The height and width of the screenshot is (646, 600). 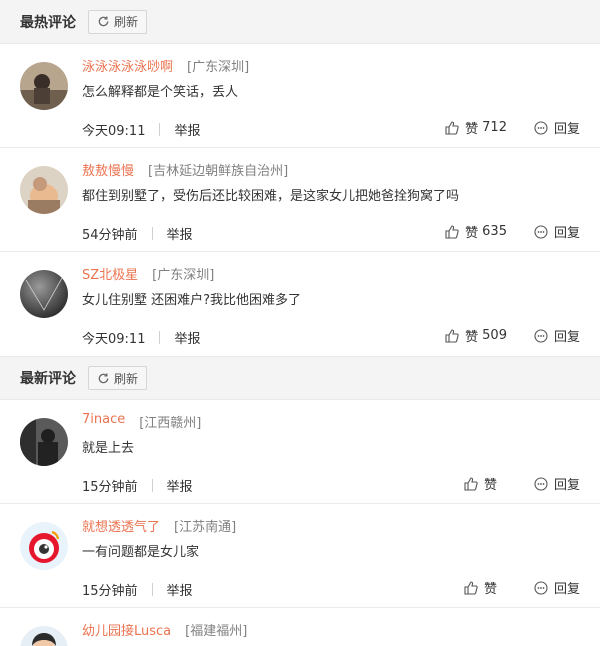 I want to click on comment-text: 一有问题都是女儿家, so click(x=141, y=552).